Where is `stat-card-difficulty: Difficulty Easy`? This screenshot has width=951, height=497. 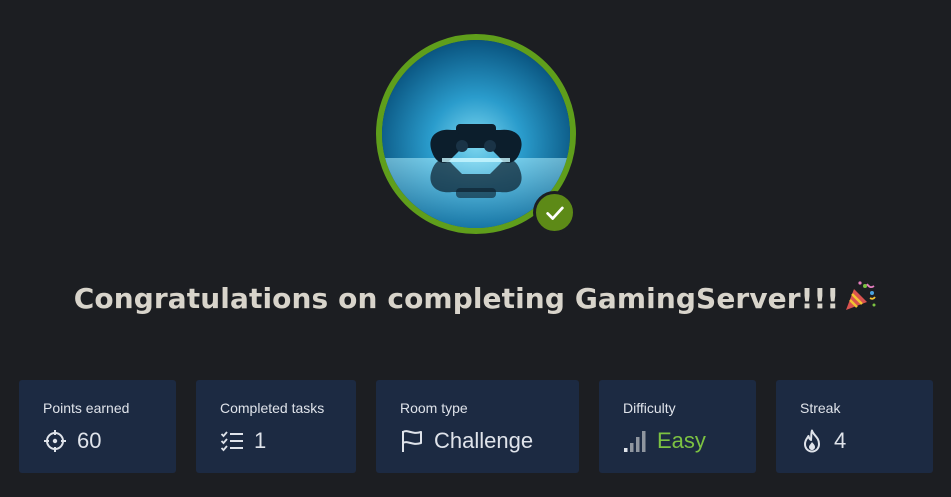 stat-card-difficulty: Difficulty Easy is located at coordinates (677, 426).